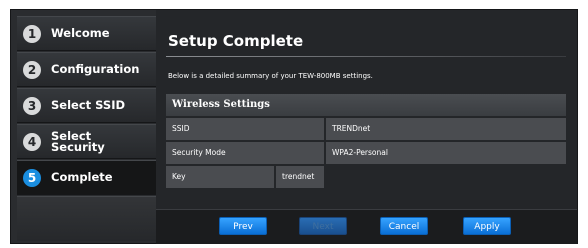 Image resolution: width=588 pixels, height=248 pixels. Describe the element at coordinates (86, 218) in the screenshot. I see `sidebar-filler` at that location.